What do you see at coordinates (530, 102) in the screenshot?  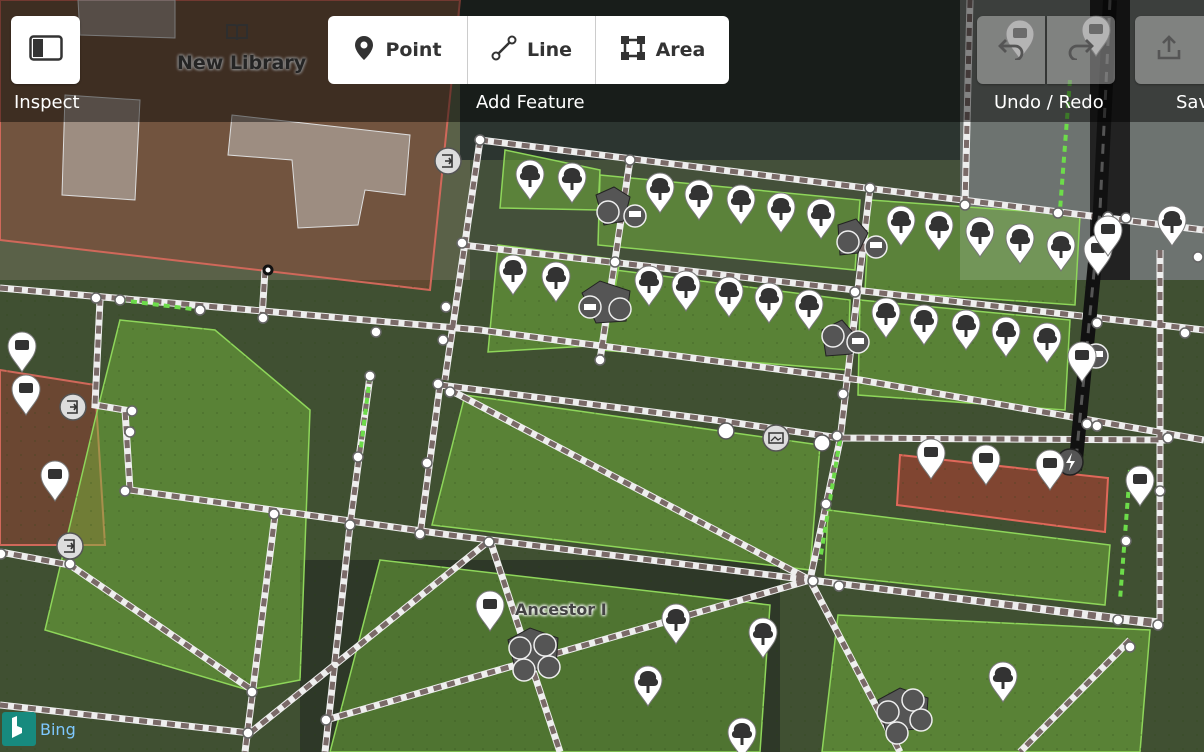 I see `add-feature-label: Add Feature` at bounding box center [530, 102].